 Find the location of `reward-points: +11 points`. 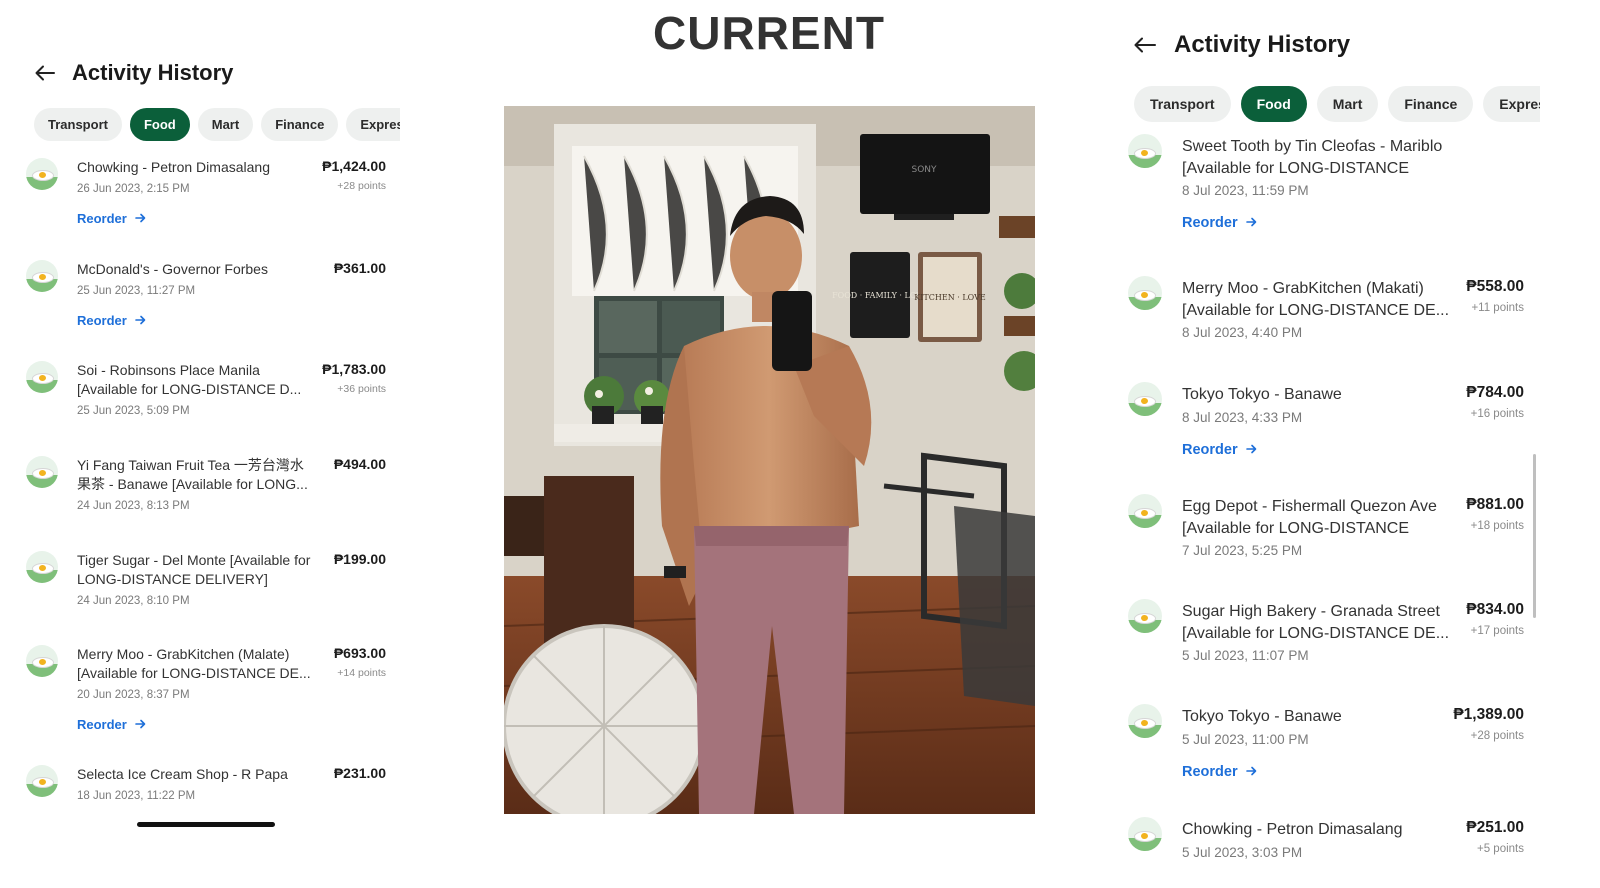

reward-points: +11 points is located at coordinates (1497, 308).